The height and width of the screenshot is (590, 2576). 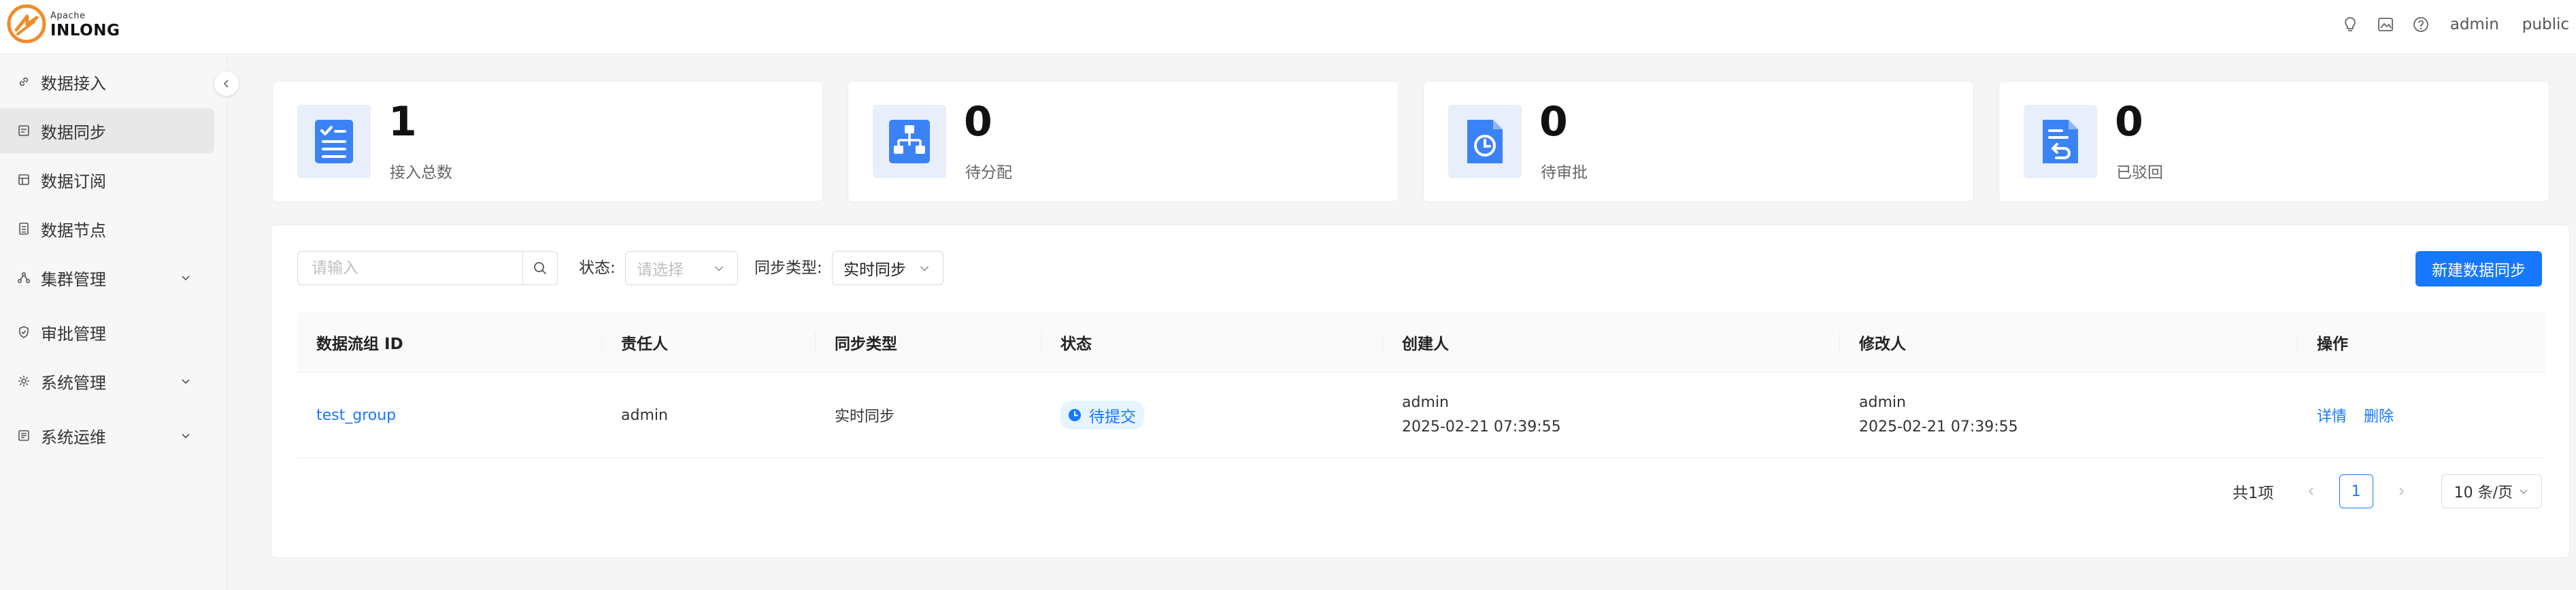 I want to click on created-at: 2025-02-21 07:39:55, so click(x=1481, y=427).